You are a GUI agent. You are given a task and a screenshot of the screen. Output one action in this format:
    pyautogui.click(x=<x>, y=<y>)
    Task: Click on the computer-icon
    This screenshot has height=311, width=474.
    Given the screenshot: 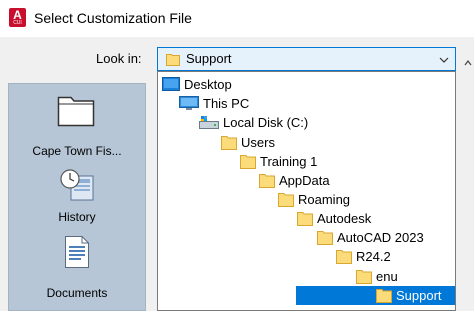 What is the action you would take?
    pyautogui.click(x=189, y=105)
    